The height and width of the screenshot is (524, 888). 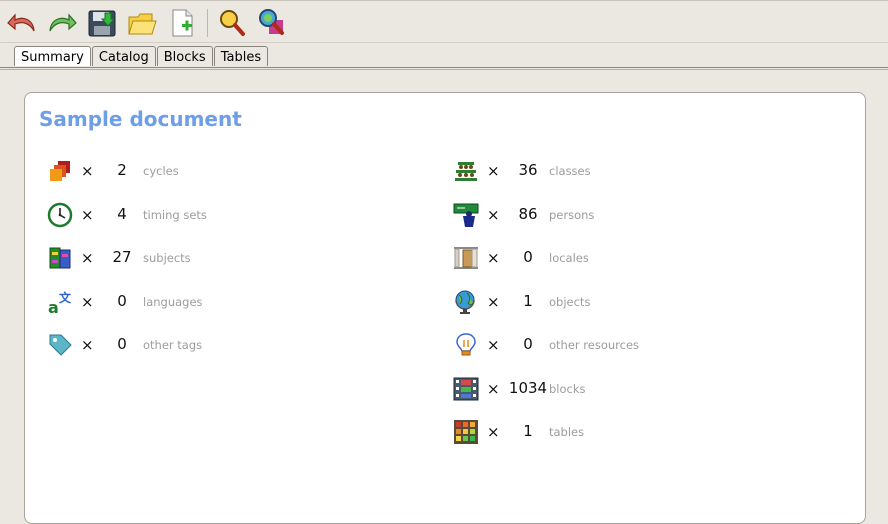 I want to click on tables-grid-icon, so click(x=466, y=432).